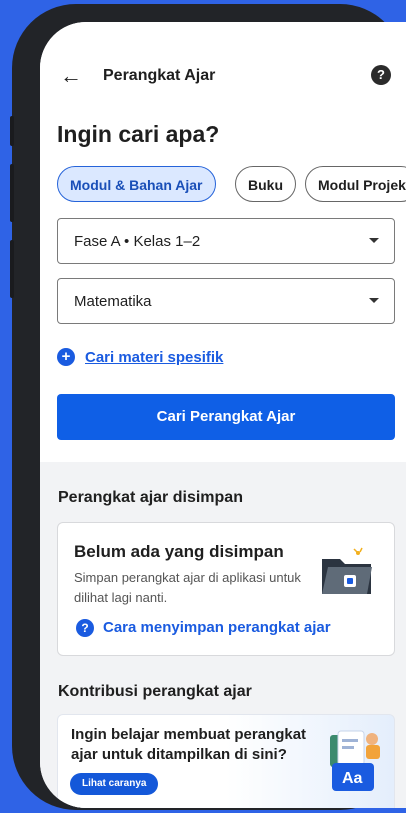 This screenshot has height=813, width=406. Describe the element at coordinates (226, 417) in the screenshot. I see `search-button: Cari Perangkat Ajar` at that location.